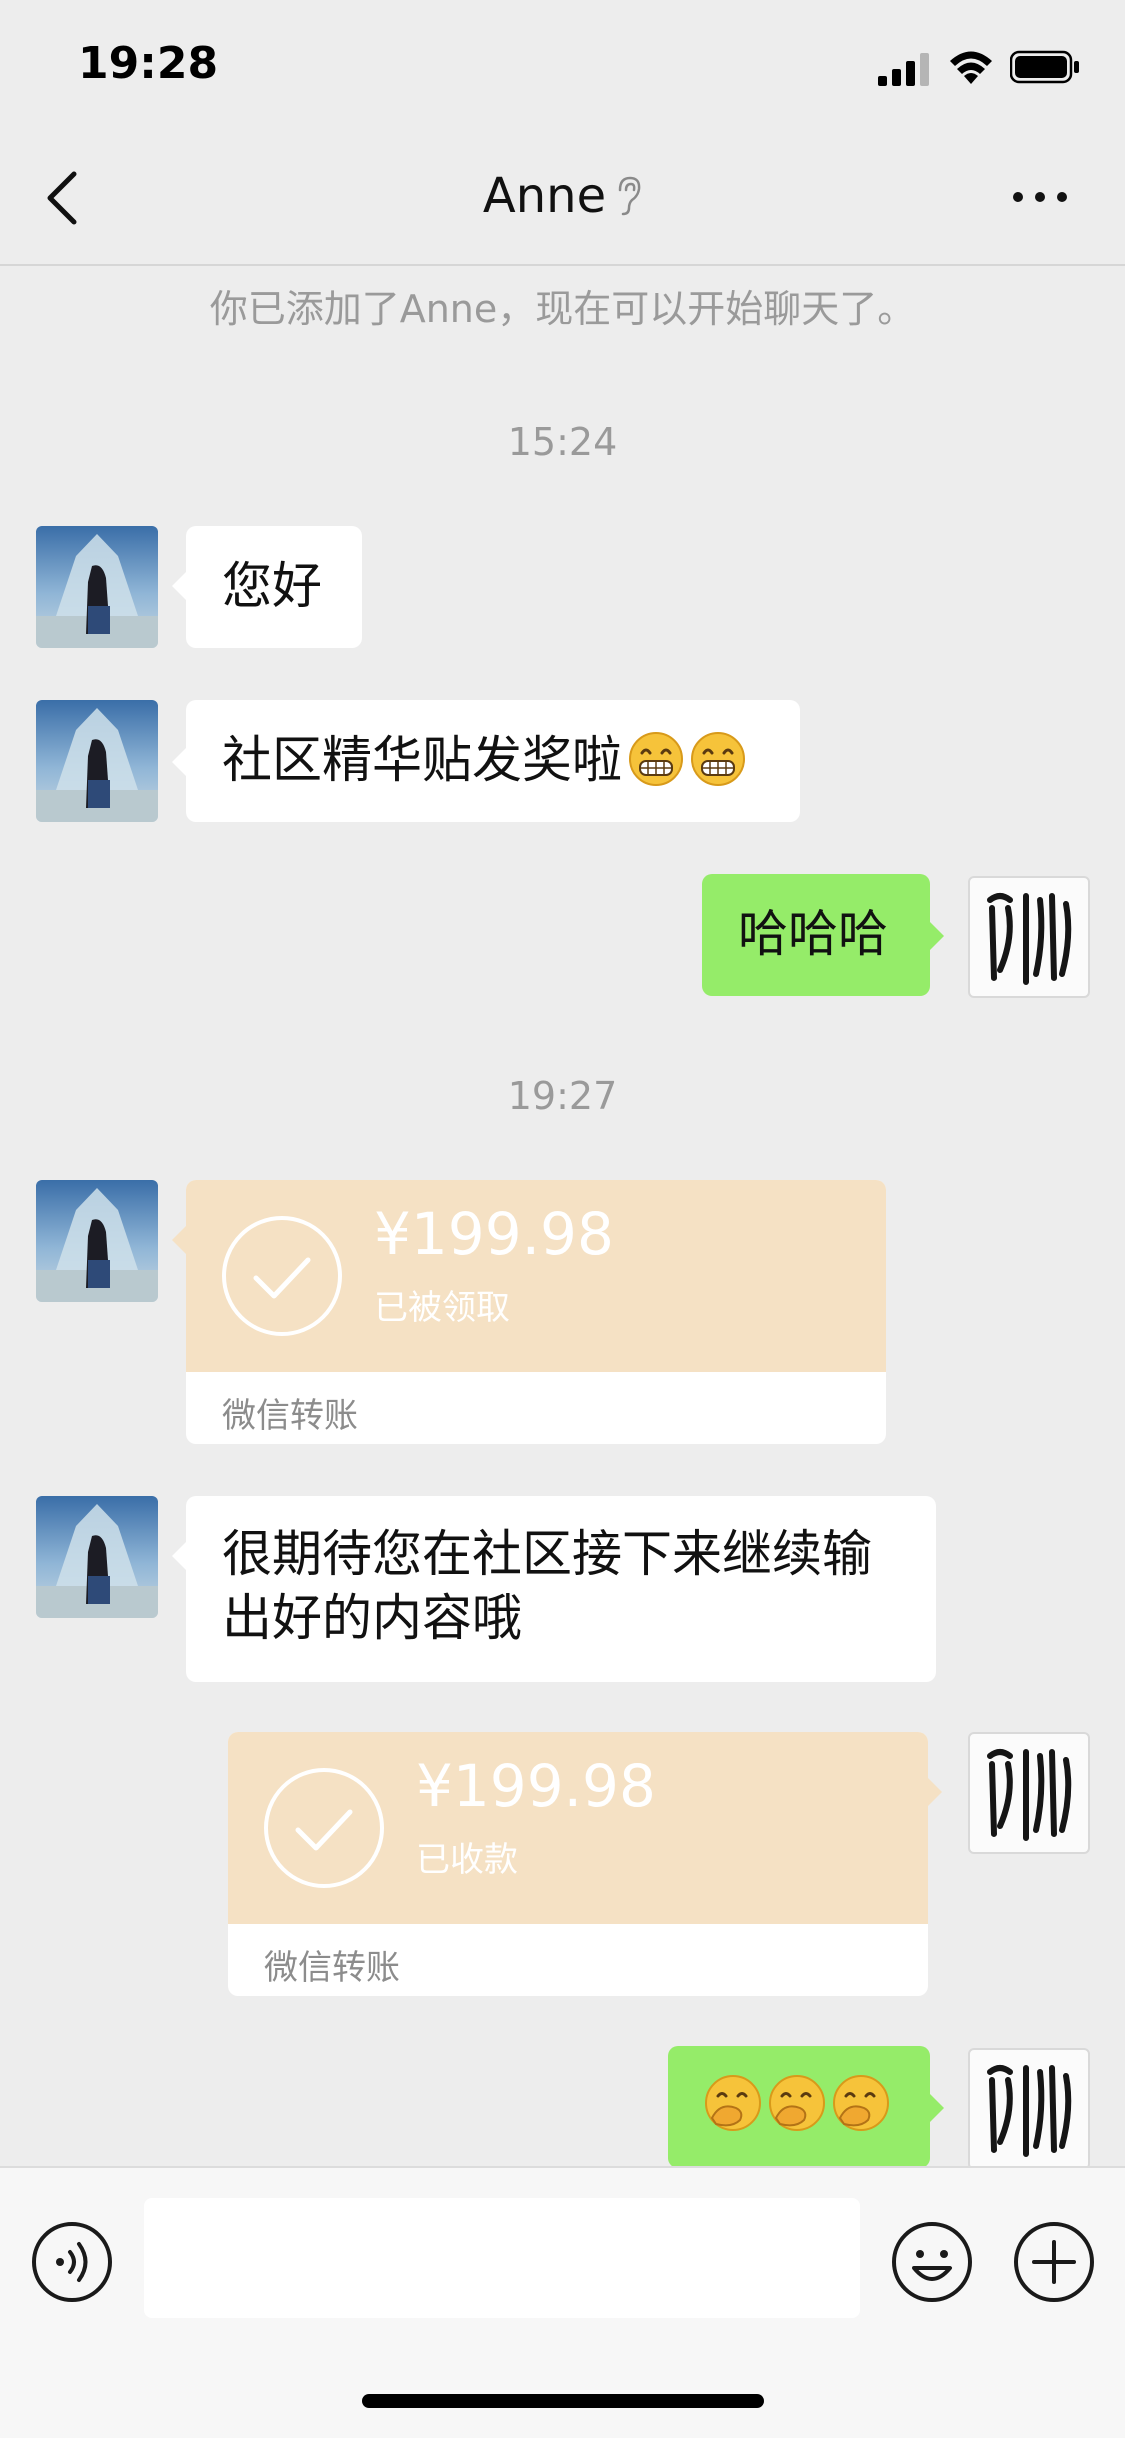 This screenshot has width=1125, height=2438. I want to click on home-indicator, so click(563, 2401).